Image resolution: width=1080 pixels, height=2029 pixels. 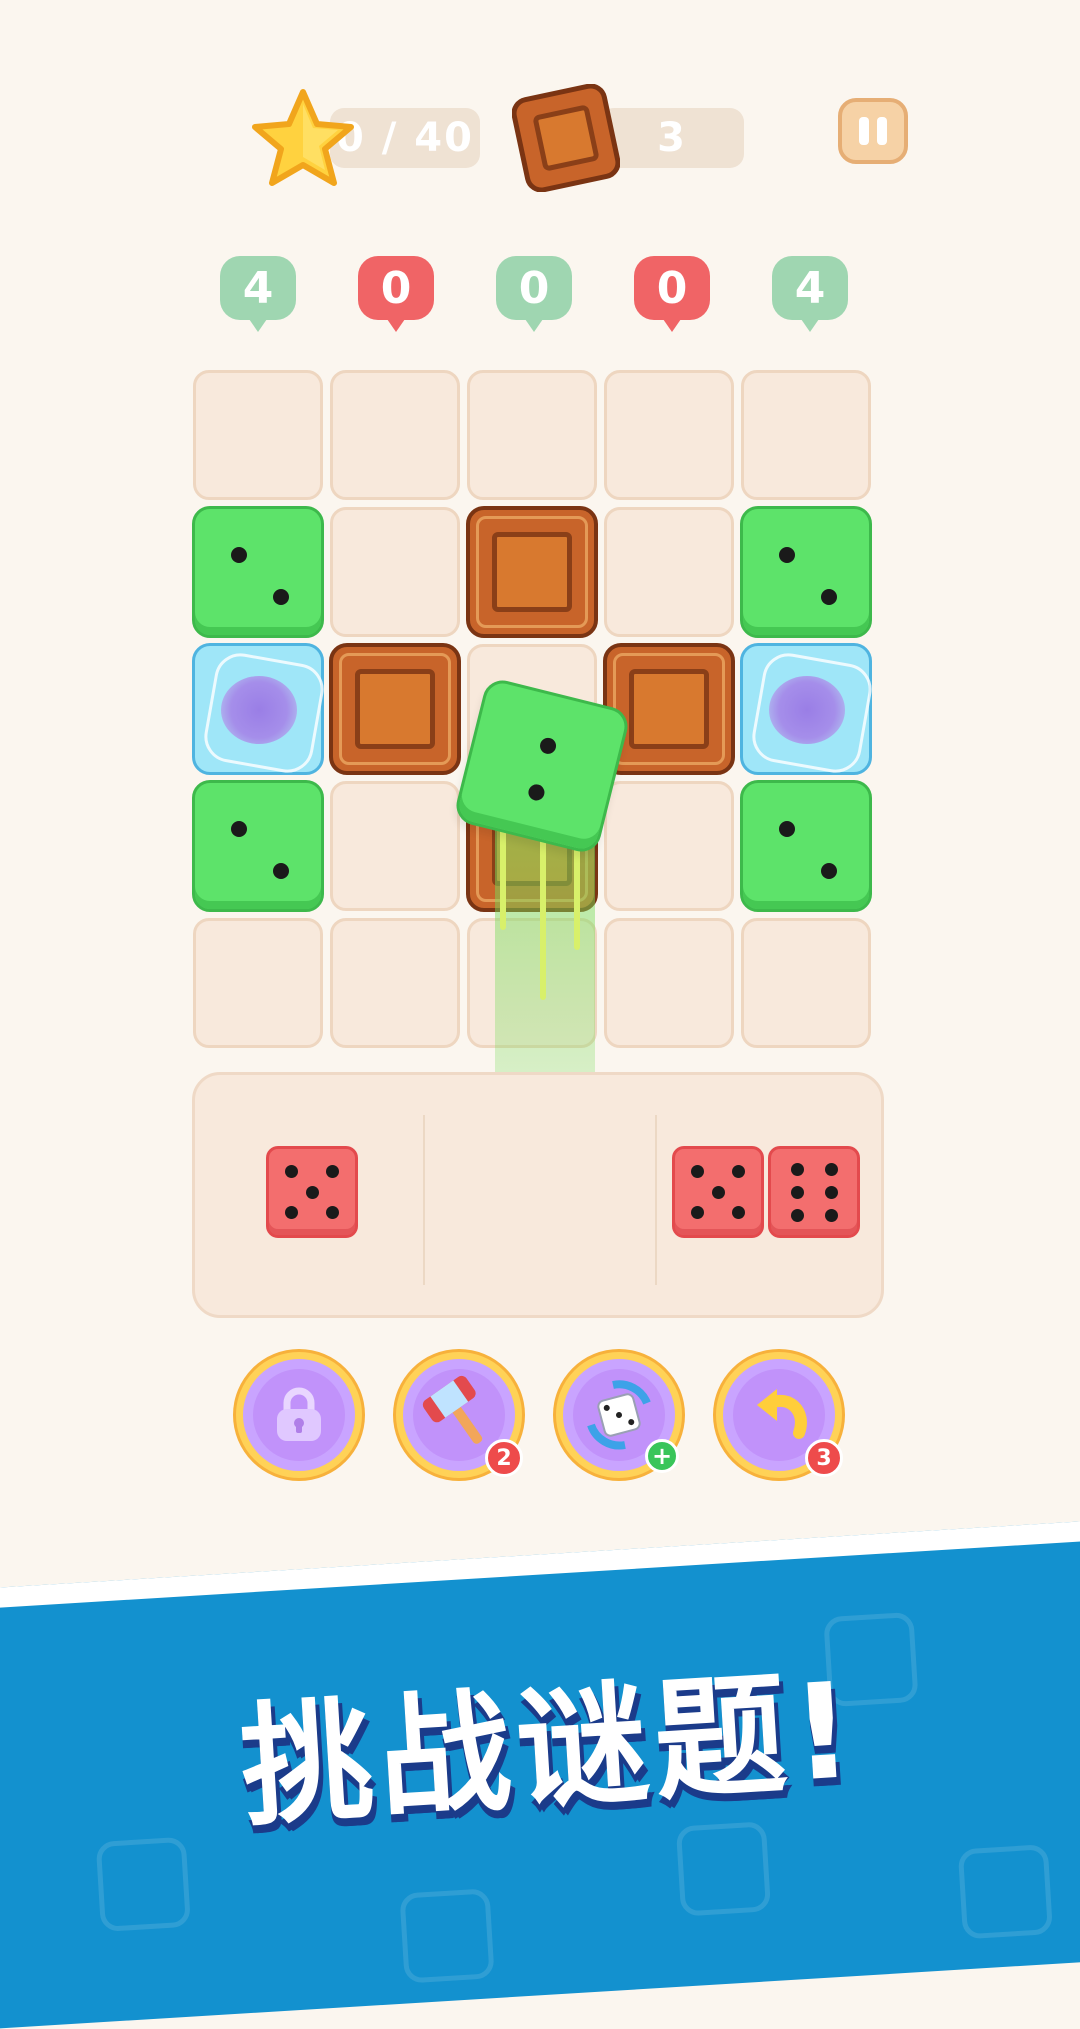 I want to click on add-badge: +, so click(x=662, y=1456).